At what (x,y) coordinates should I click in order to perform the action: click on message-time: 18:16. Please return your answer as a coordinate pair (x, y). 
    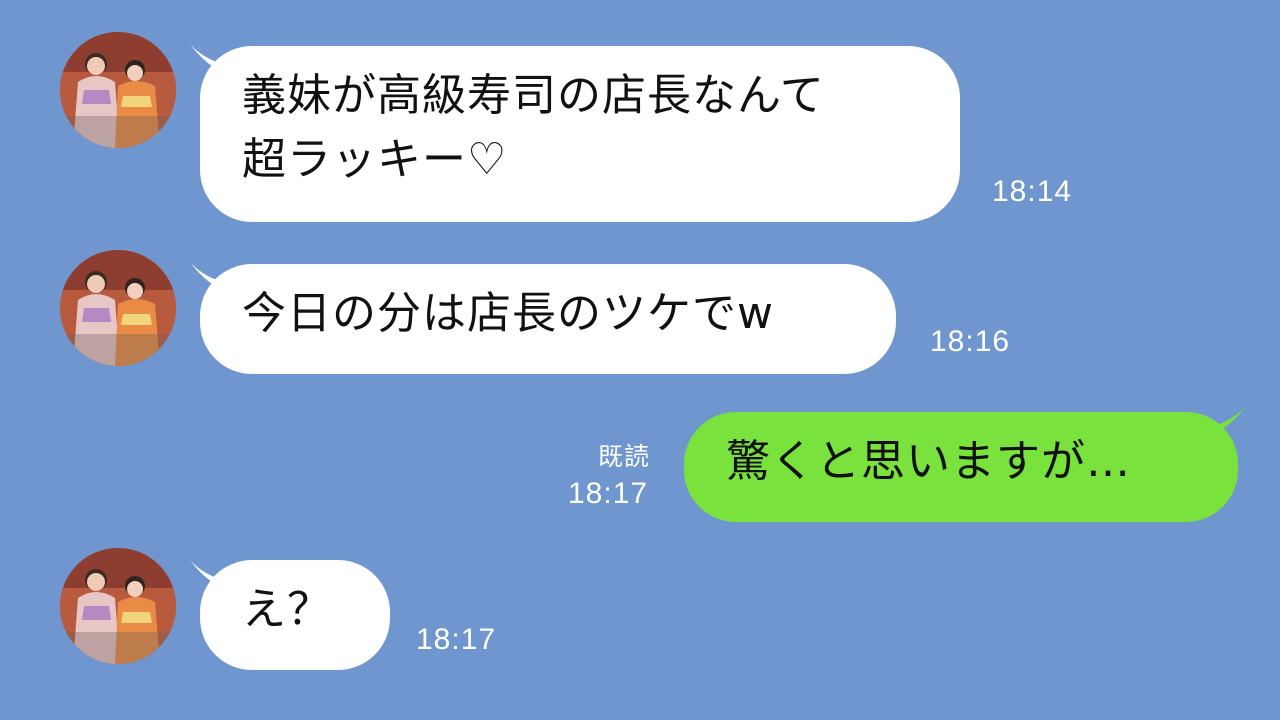
    Looking at the image, I should click on (970, 341).